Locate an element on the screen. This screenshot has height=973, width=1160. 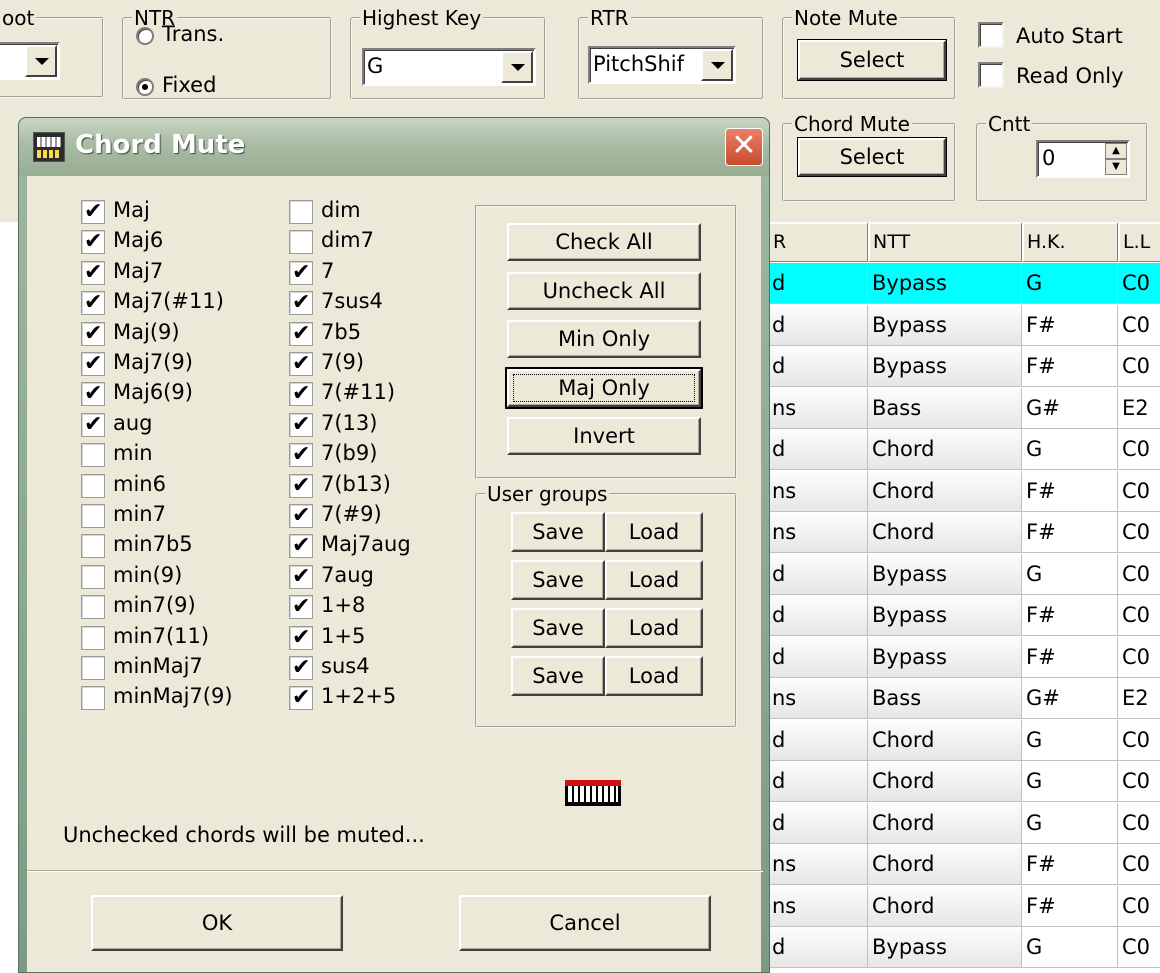
chord-checkbox-aug: ✔ is located at coordinates (93, 424).